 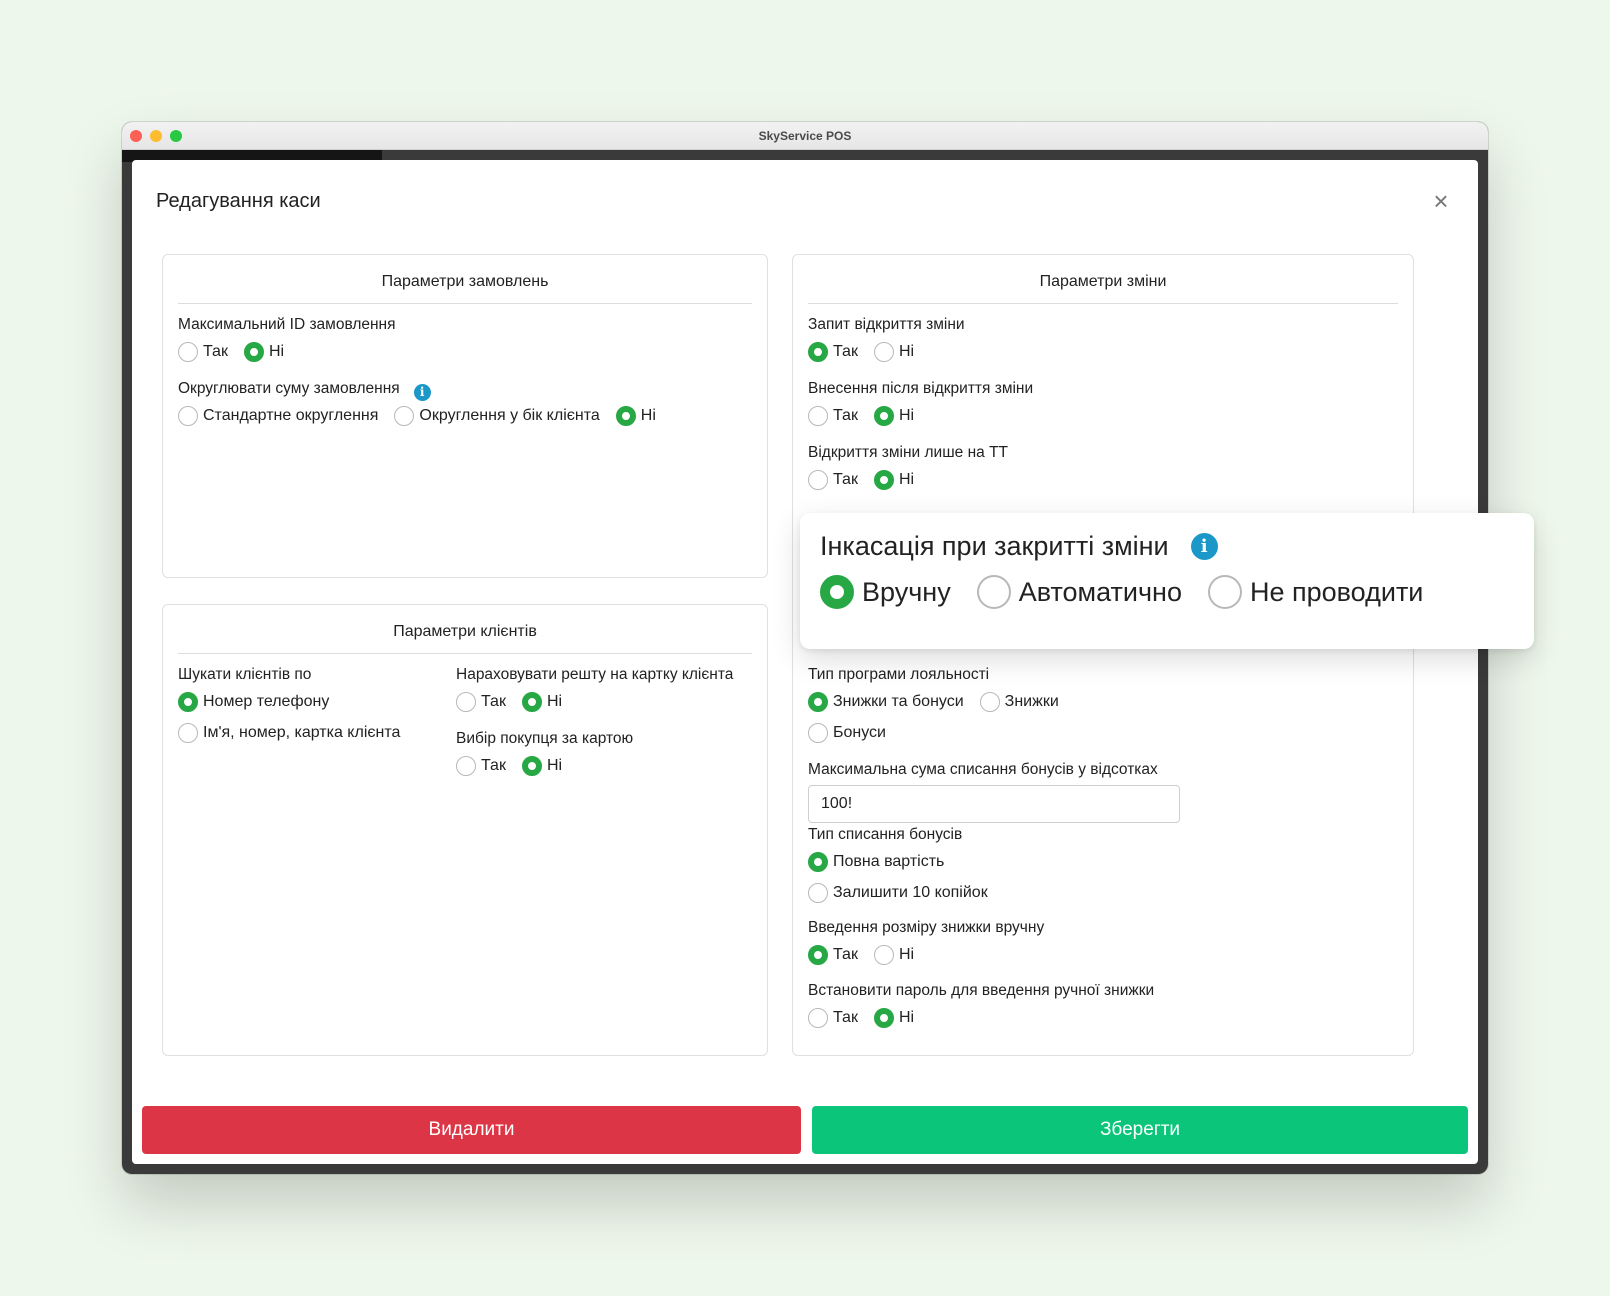 What do you see at coordinates (876, 862) in the screenshot?
I see `writeoff-full: Повна вартість` at bounding box center [876, 862].